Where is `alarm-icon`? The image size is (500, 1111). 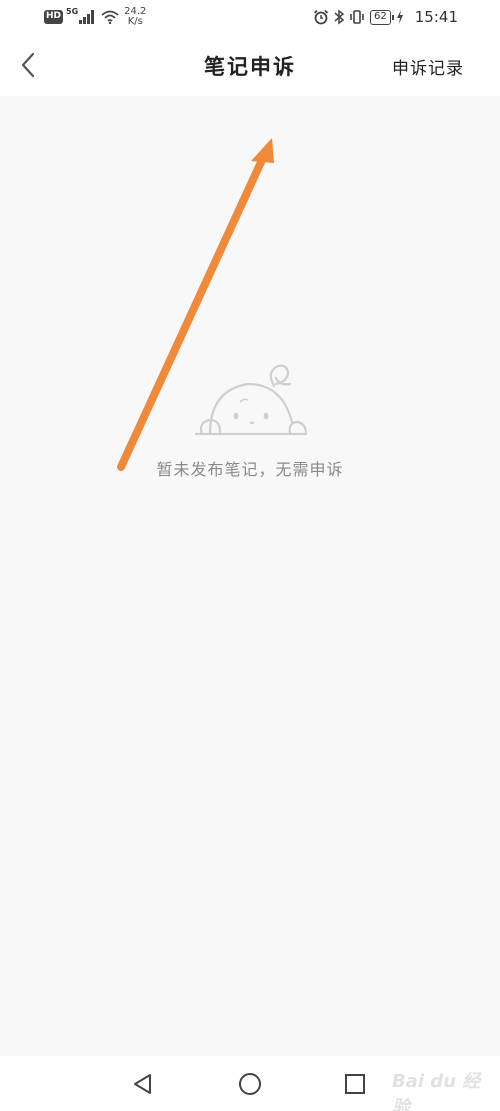 alarm-icon is located at coordinates (321, 17).